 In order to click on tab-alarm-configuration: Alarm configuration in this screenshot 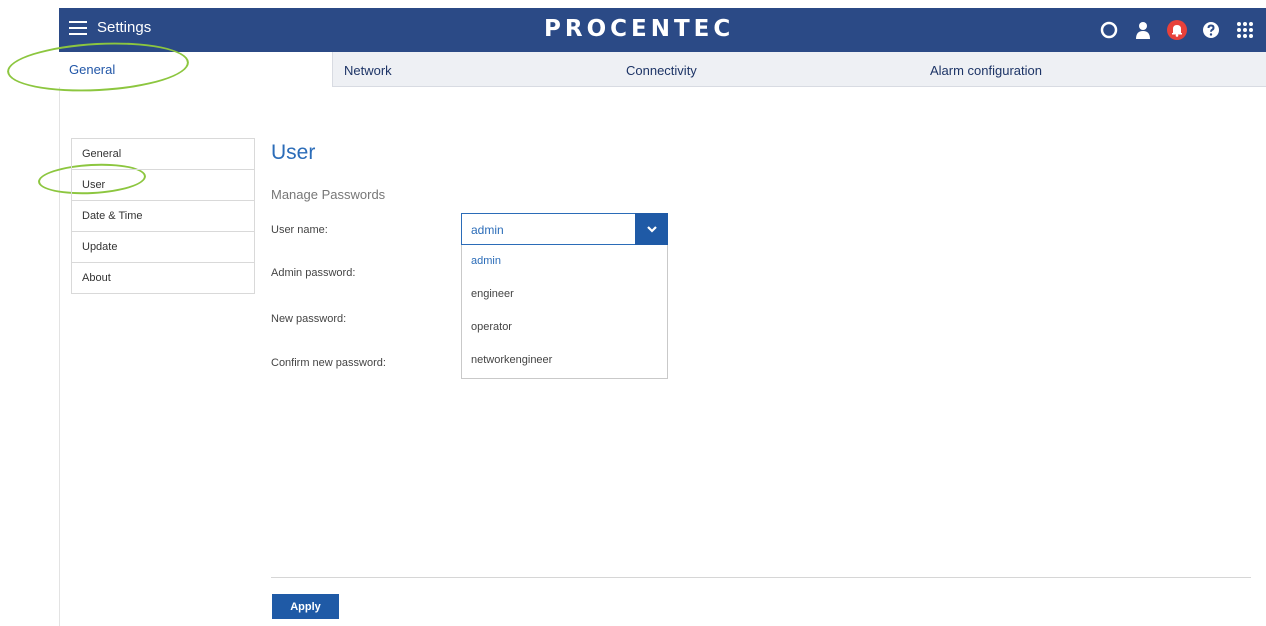, I will do `click(986, 70)`.